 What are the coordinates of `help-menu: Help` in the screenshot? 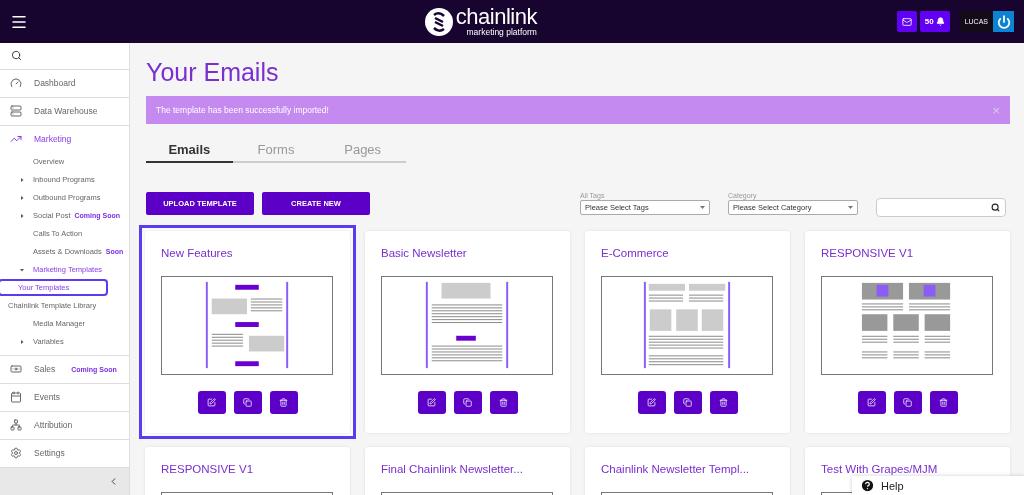 It's located at (938, 485).